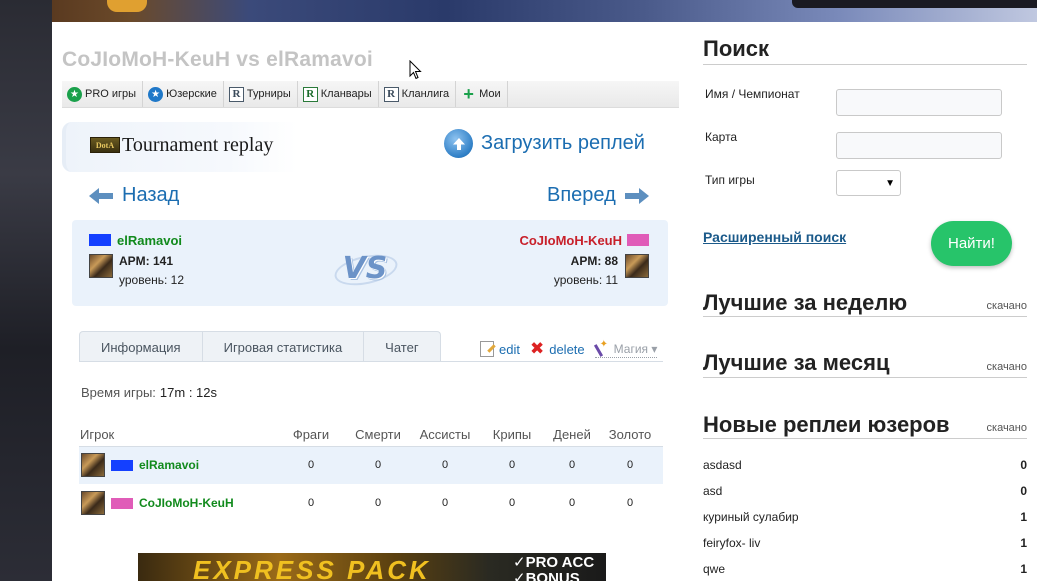 The image size is (1037, 581). What do you see at coordinates (149, 240) in the screenshot?
I see `player1-name: elRamavoi` at bounding box center [149, 240].